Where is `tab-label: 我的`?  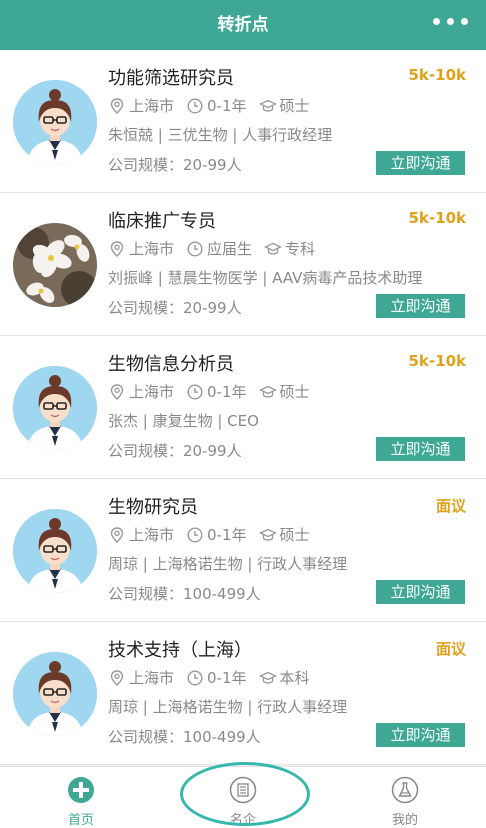 tab-label: 我的 is located at coordinates (404, 820).